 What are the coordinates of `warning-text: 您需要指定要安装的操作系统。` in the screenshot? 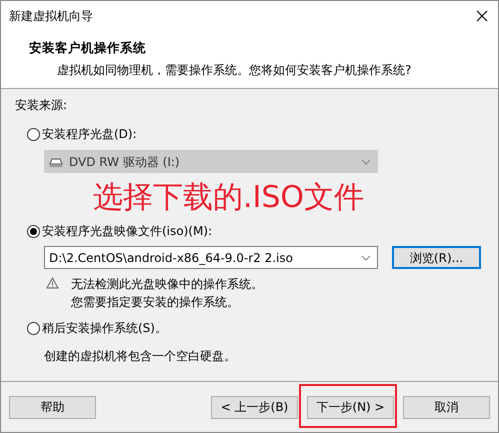 It's located at (155, 302).